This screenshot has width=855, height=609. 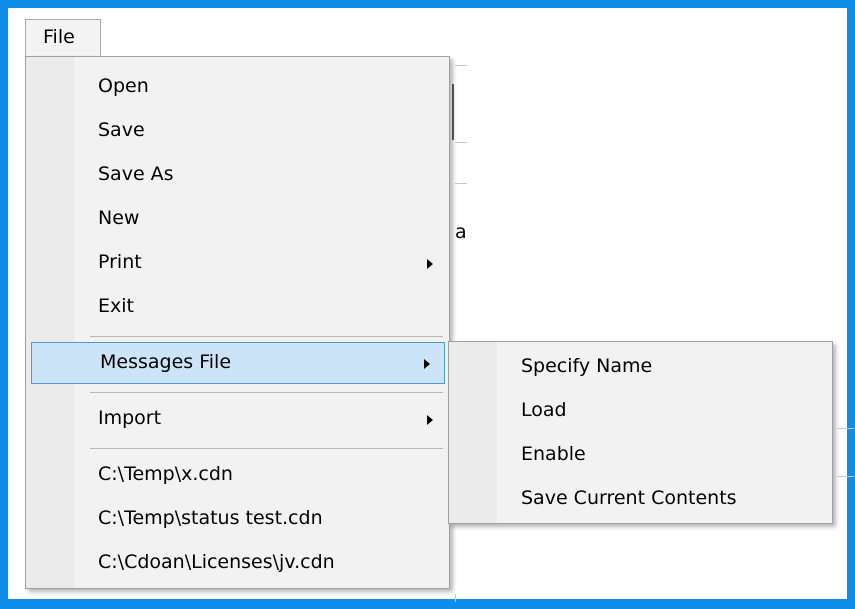 What do you see at coordinates (210, 518) in the screenshot?
I see `recent-file-label: C:\Temp\status test.cdn` at bounding box center [210, 518].